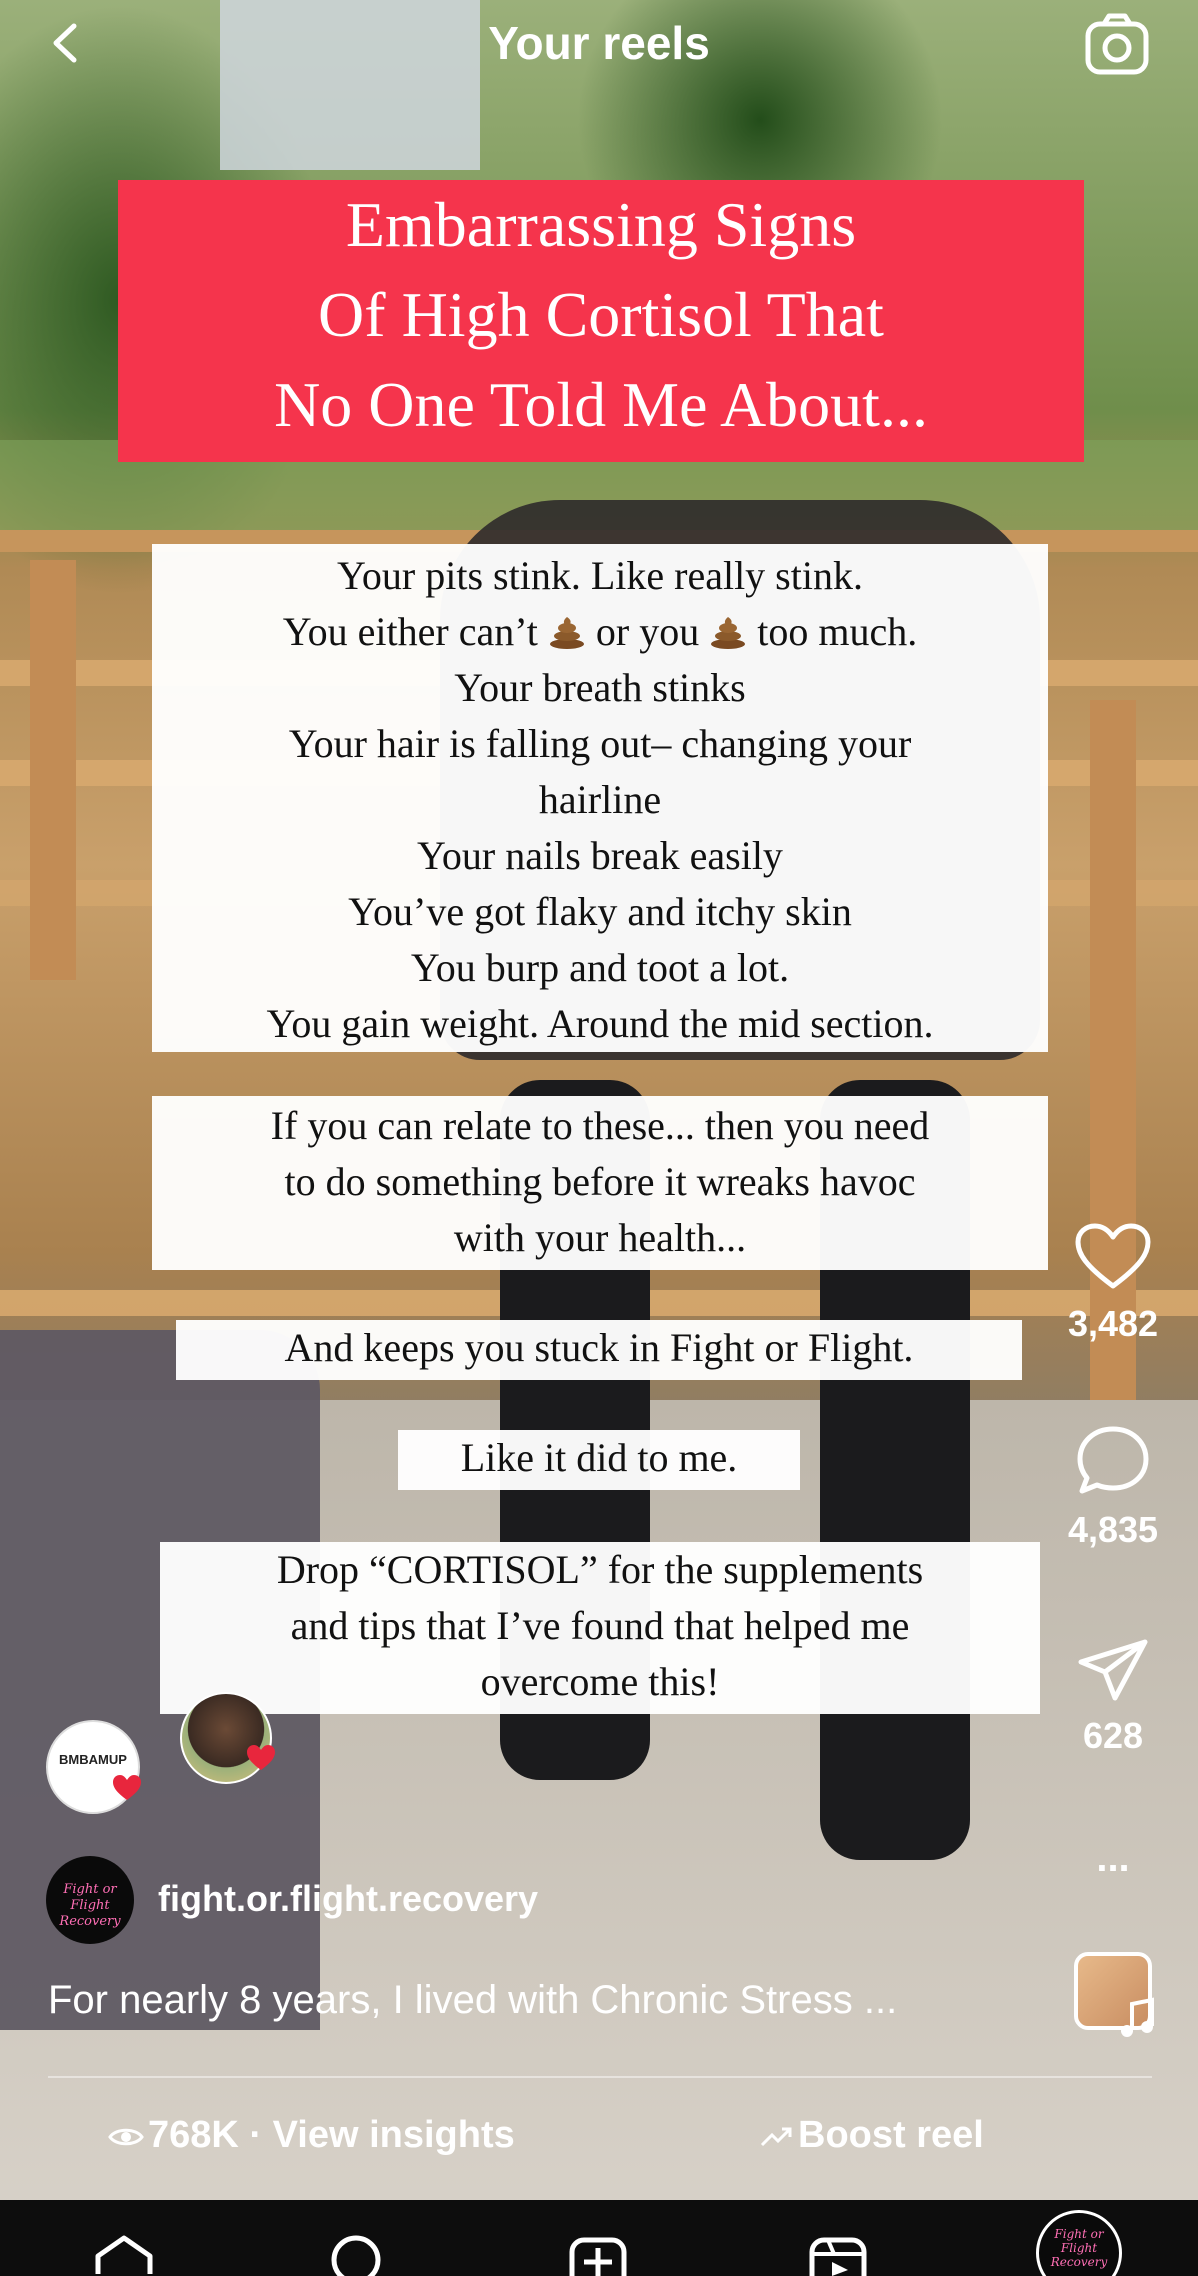 This screenshot has width=1198, height=2276. I want to click on like-count: 3,482, so click(1113, 1323).